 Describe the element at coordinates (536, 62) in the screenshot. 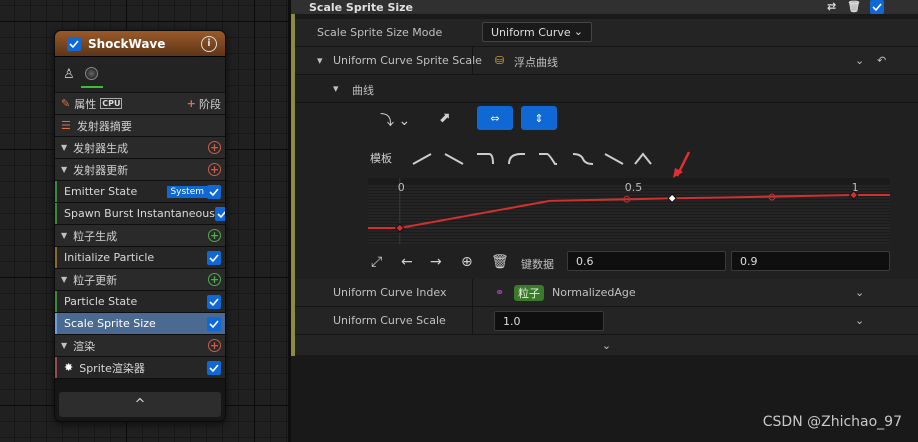

I see `curve-type: 浮点曲线` at that location.